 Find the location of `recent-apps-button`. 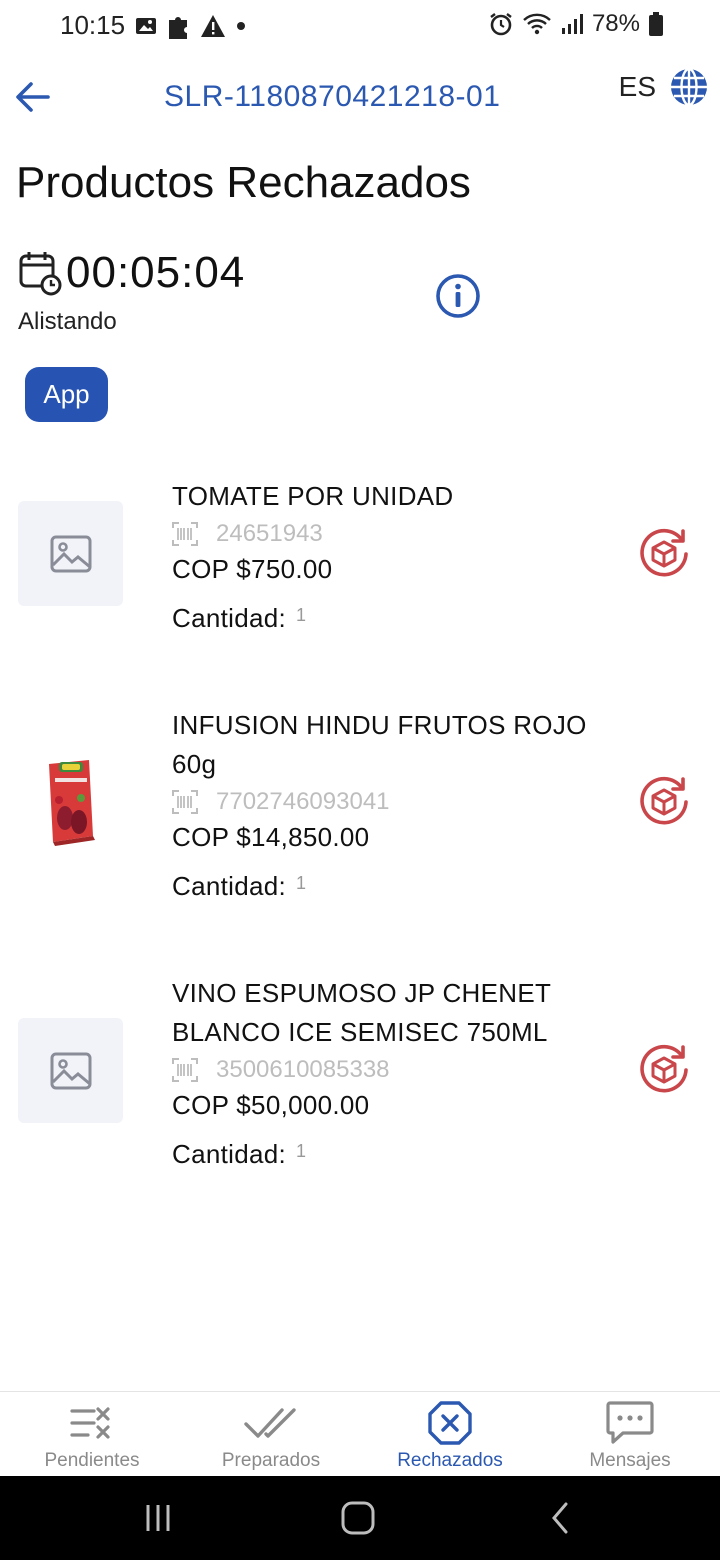

recent-apps-button is located at coordinates (158, 1518).